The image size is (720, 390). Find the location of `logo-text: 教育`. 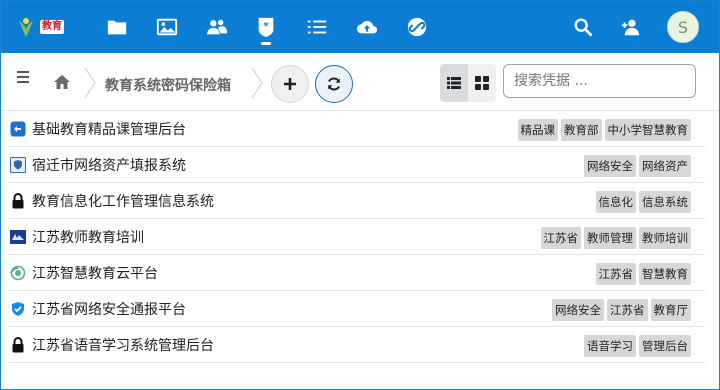

logo-text: 教育 is located at coordinates (52, 27).